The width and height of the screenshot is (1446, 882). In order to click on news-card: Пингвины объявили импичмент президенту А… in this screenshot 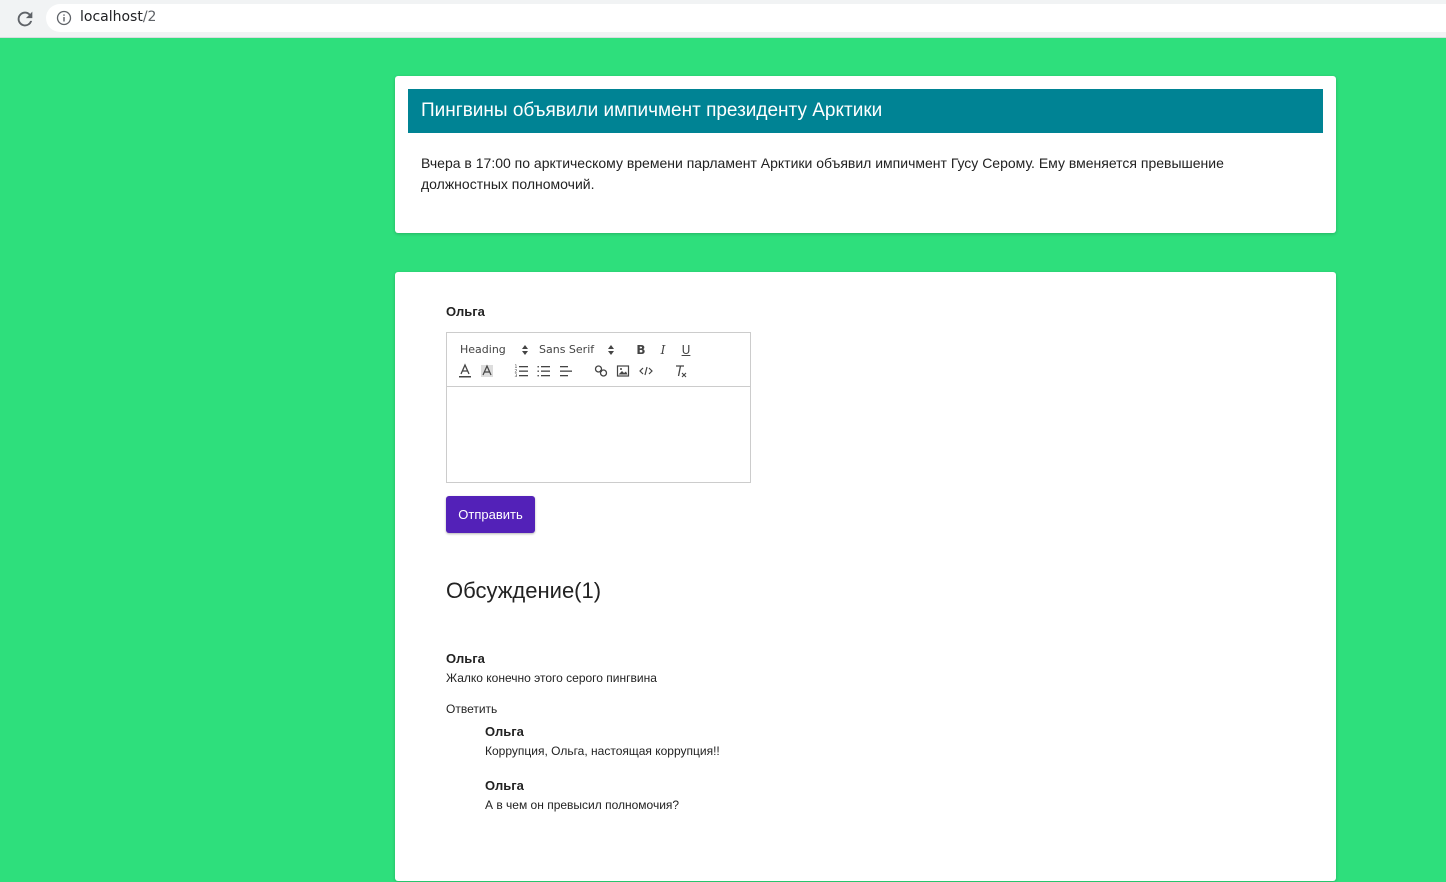, I will do `click(865, 154)`.